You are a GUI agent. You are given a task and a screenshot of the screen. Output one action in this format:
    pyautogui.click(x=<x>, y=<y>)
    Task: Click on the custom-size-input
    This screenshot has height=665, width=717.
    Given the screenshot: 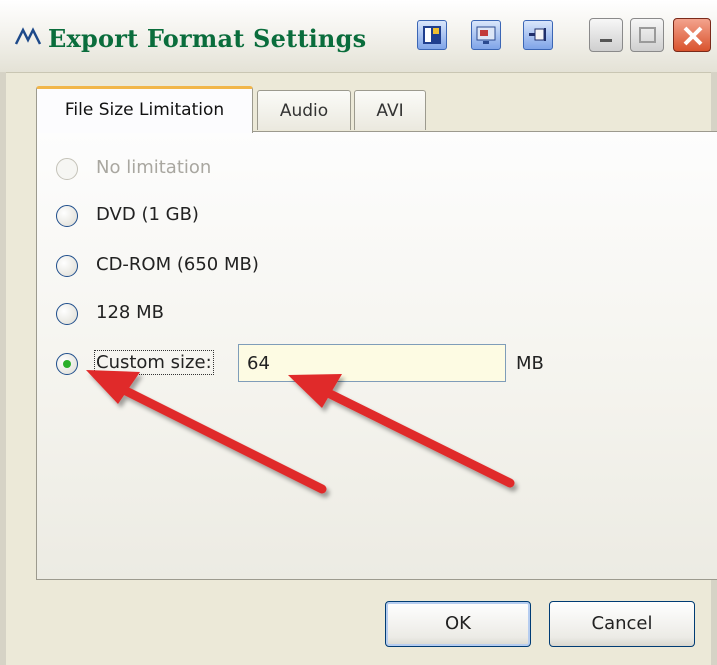 What is the action you would take?
    pyautogui.click(x=372, y=363)
    